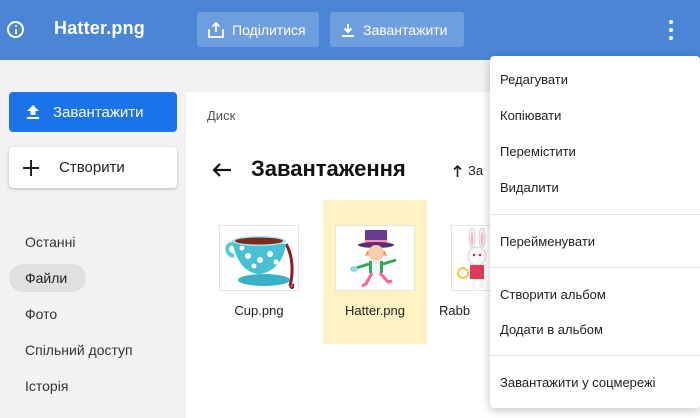  I want to click on sort-control: За, so click(468, 170).